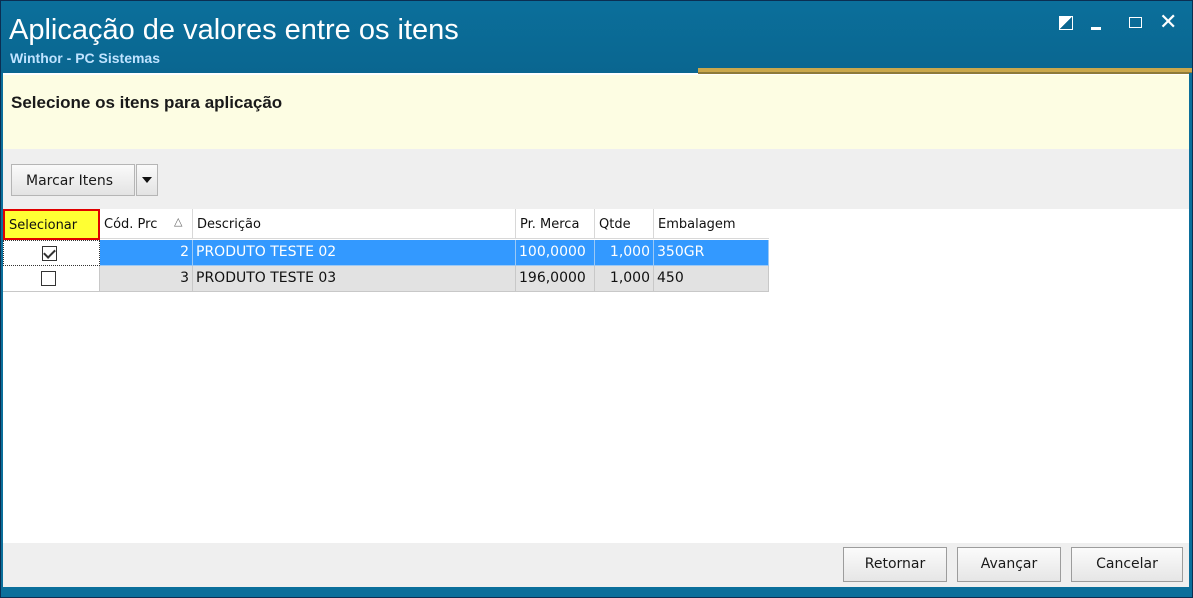  I want to click on avancar-button: Avançar, so click(1009, 564).